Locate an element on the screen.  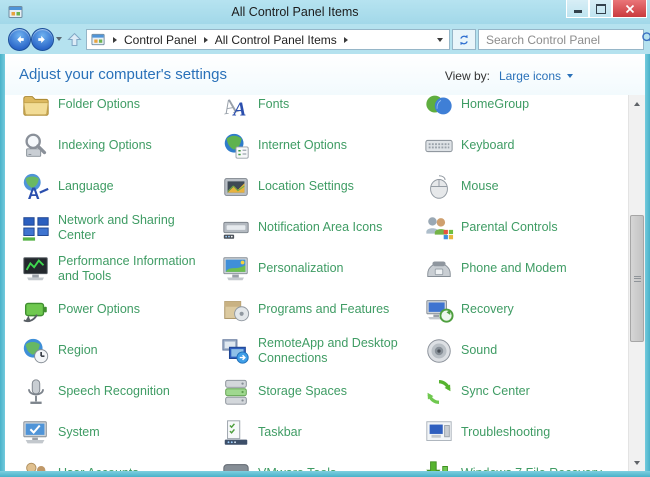
item-indexing-options: Indexing Options is located at coordinates (105, 145).